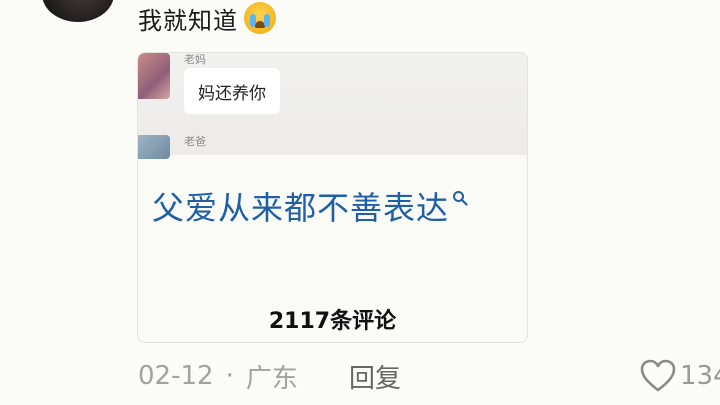 This screenshot has height=405, width=720. I want to click on mom-message-bubble: 妈还养你, so click(232, 91).